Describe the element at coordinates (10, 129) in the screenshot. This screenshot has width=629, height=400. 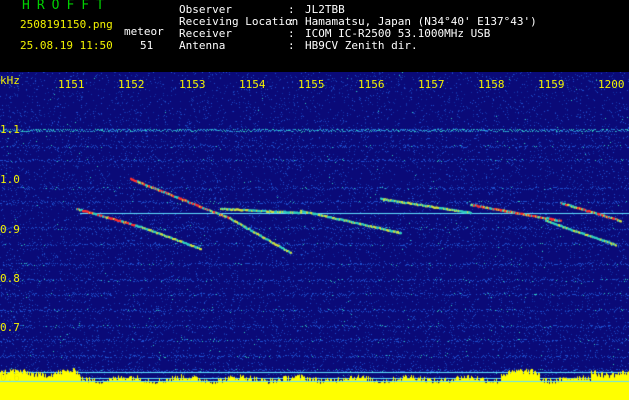
I see `y-tick-label: 1.1` at that location.